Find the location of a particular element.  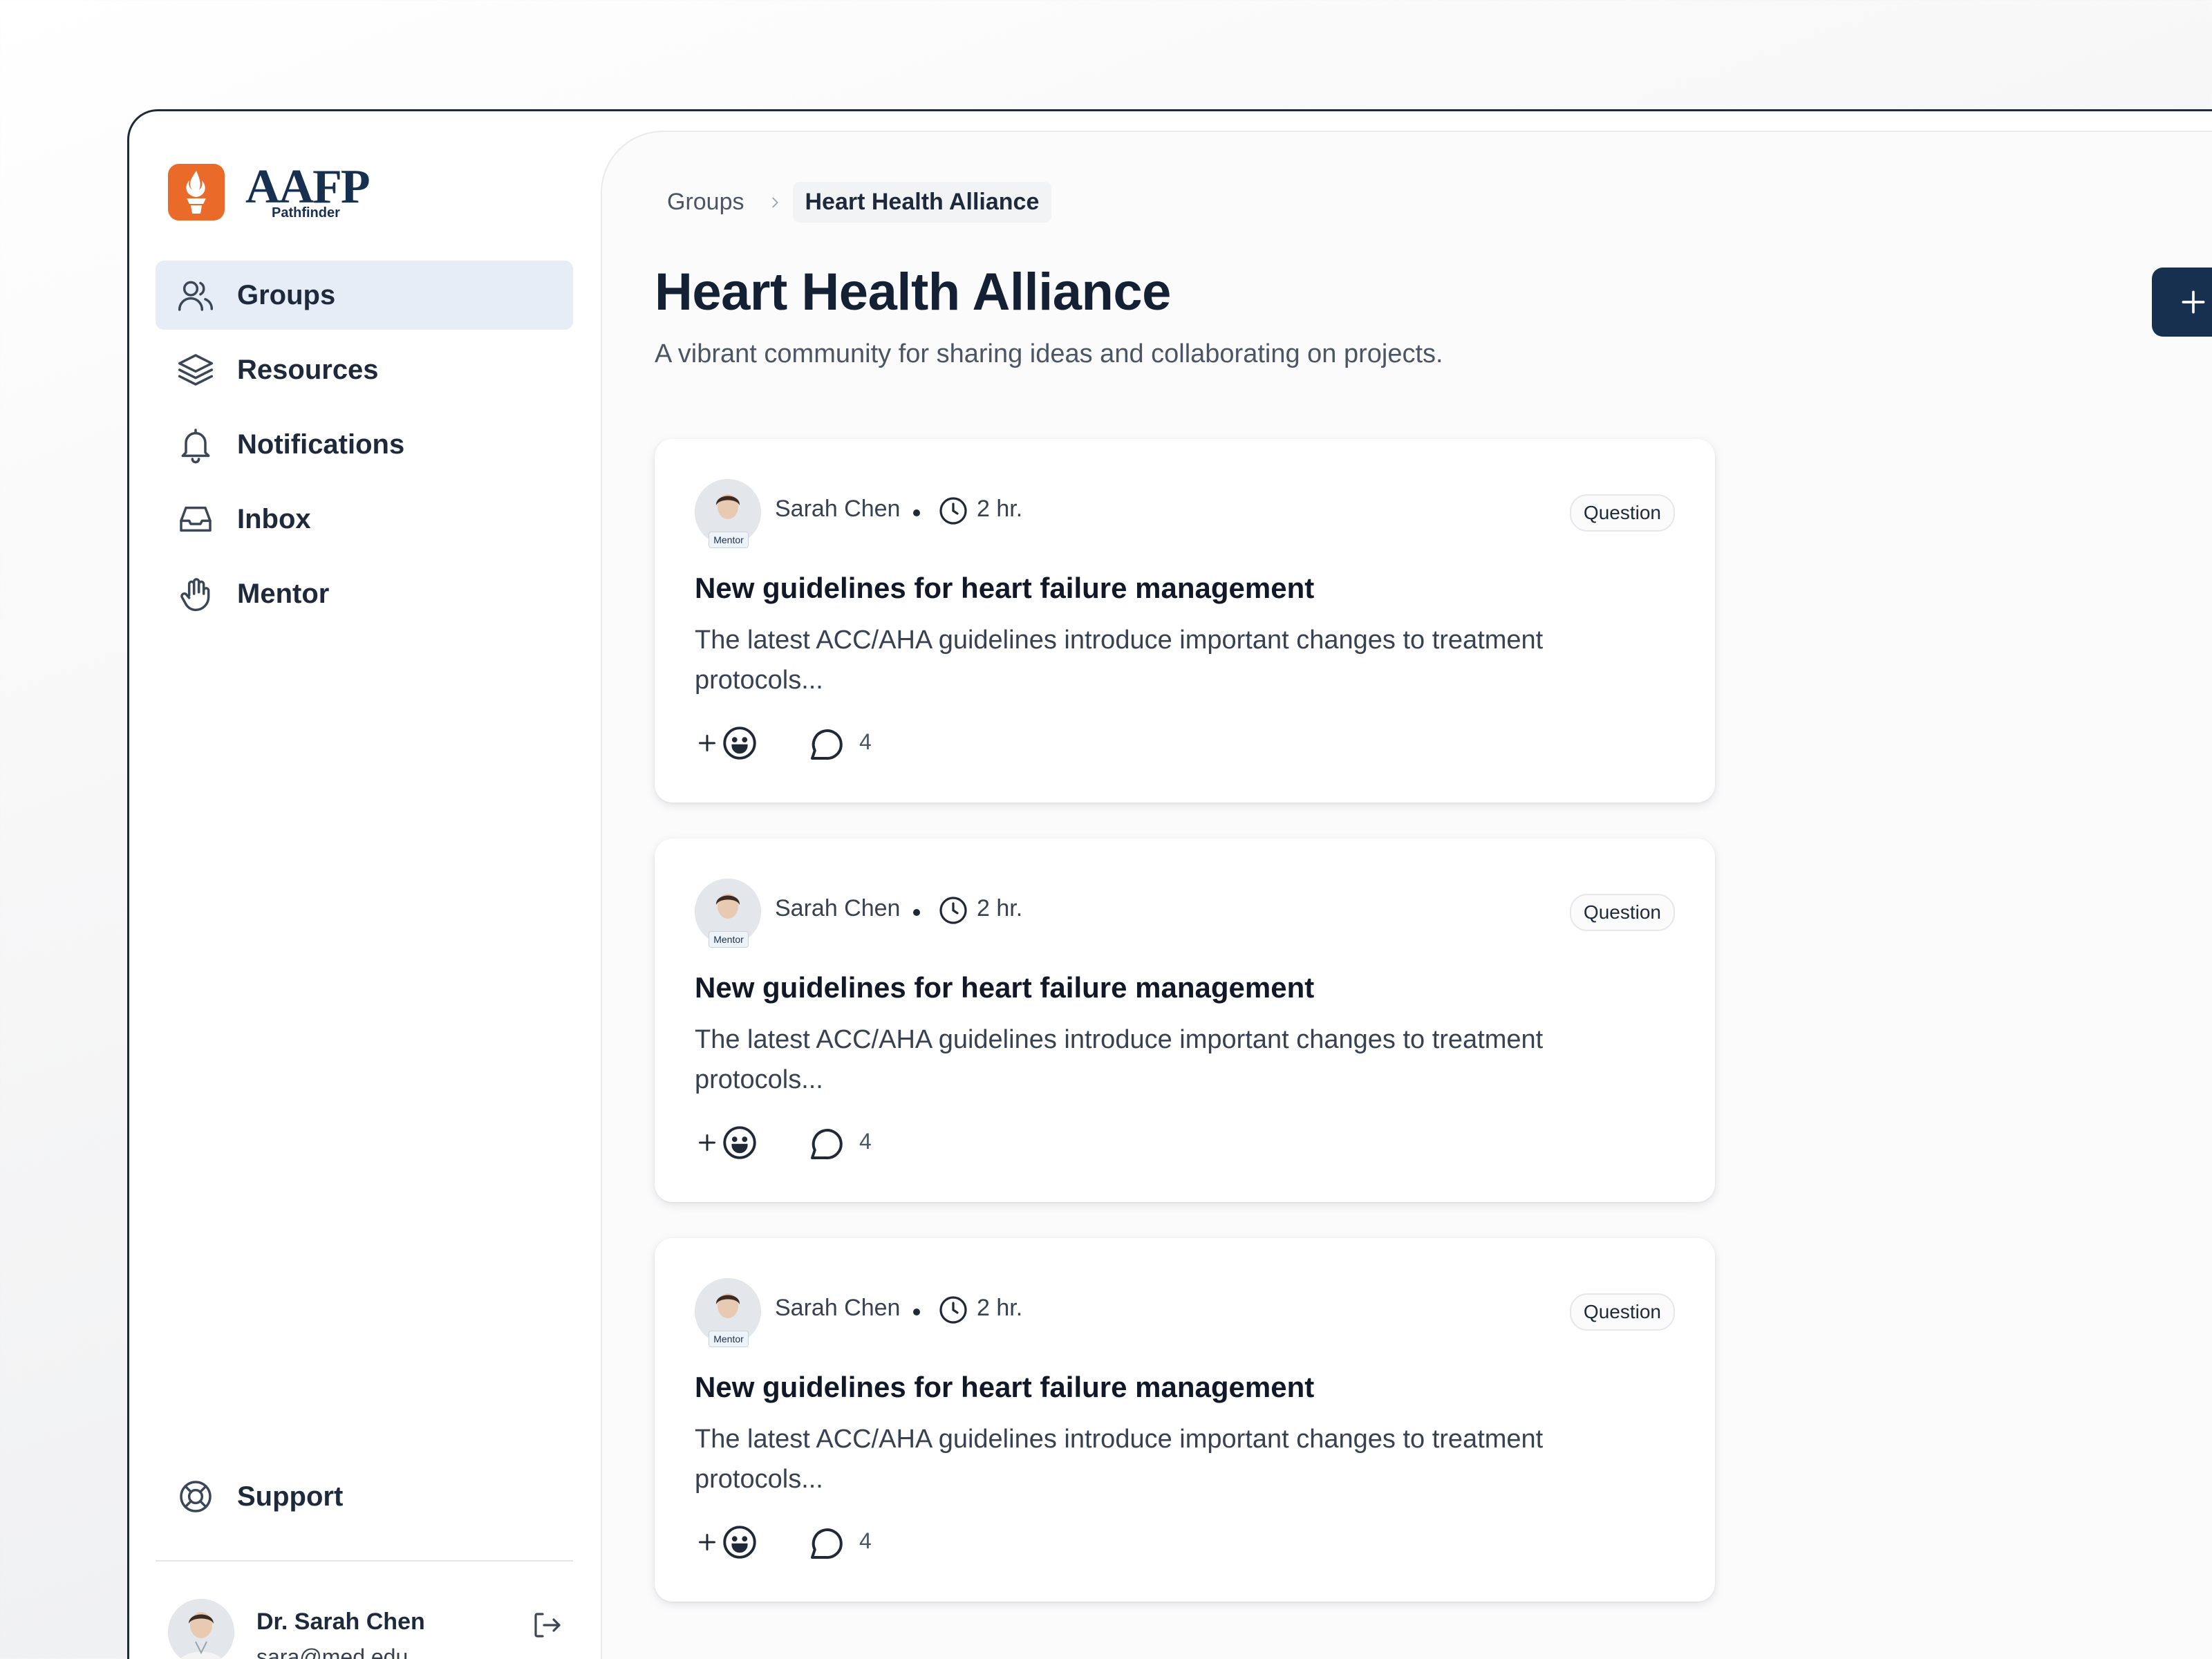

breadcrumb-current: Heart Health Alliance is located at coordinates (922, 202).